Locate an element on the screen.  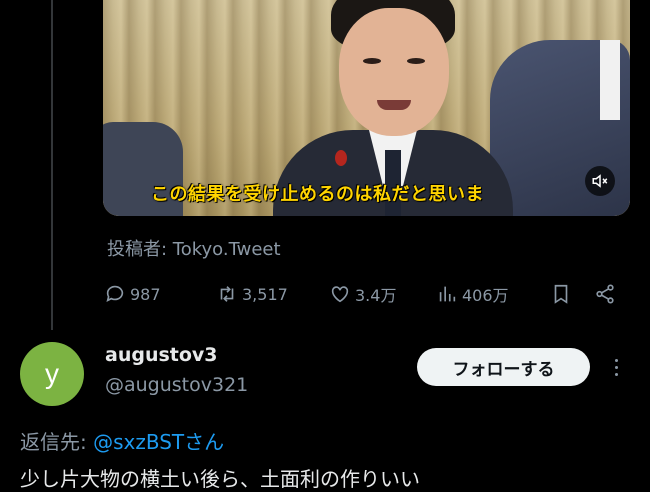
views-button: 406万 is located at coordinates (472, 294).